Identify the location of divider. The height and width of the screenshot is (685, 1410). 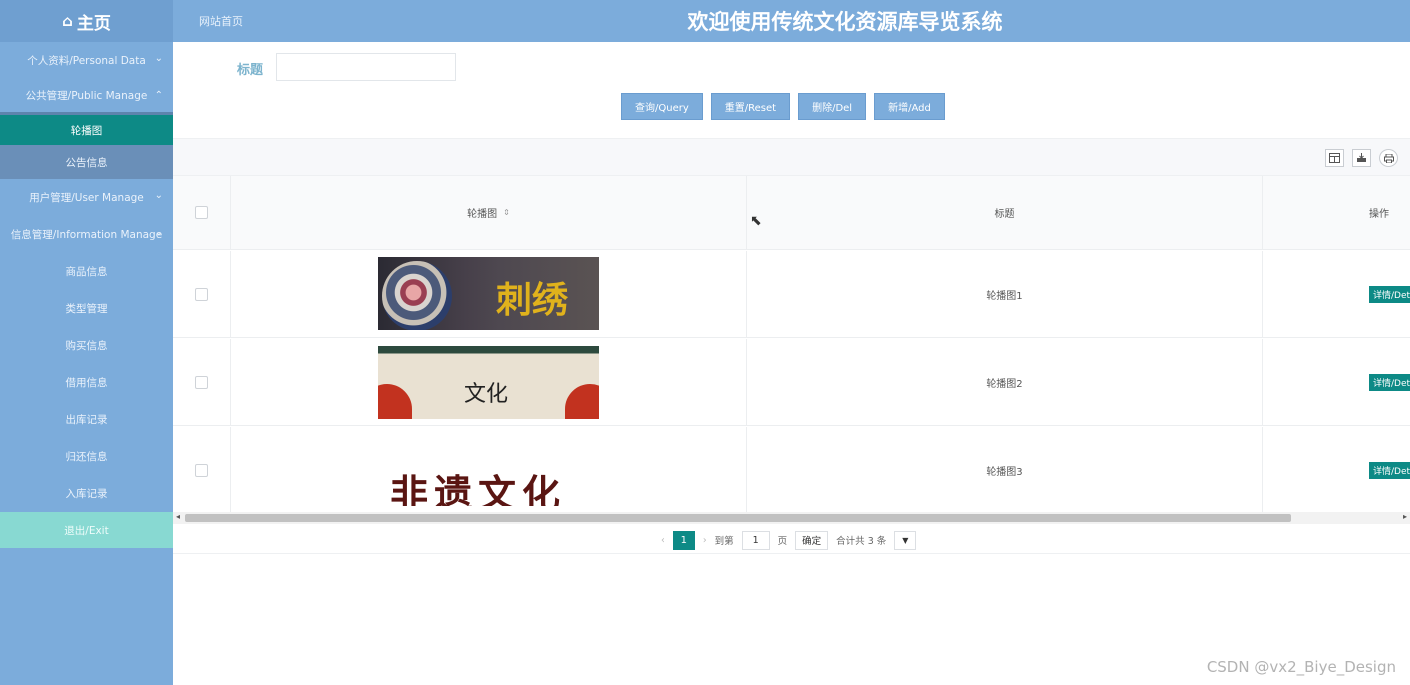
(791, 553).